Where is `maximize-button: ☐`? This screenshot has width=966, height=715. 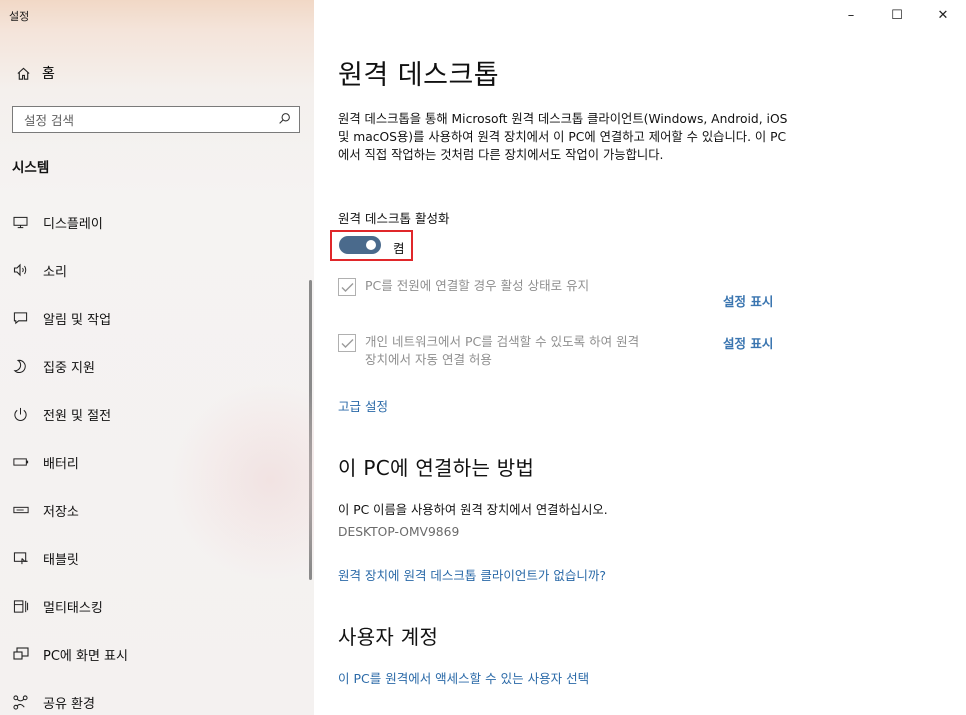
maximize-button: ☐ is located at coordinates (897, 15).